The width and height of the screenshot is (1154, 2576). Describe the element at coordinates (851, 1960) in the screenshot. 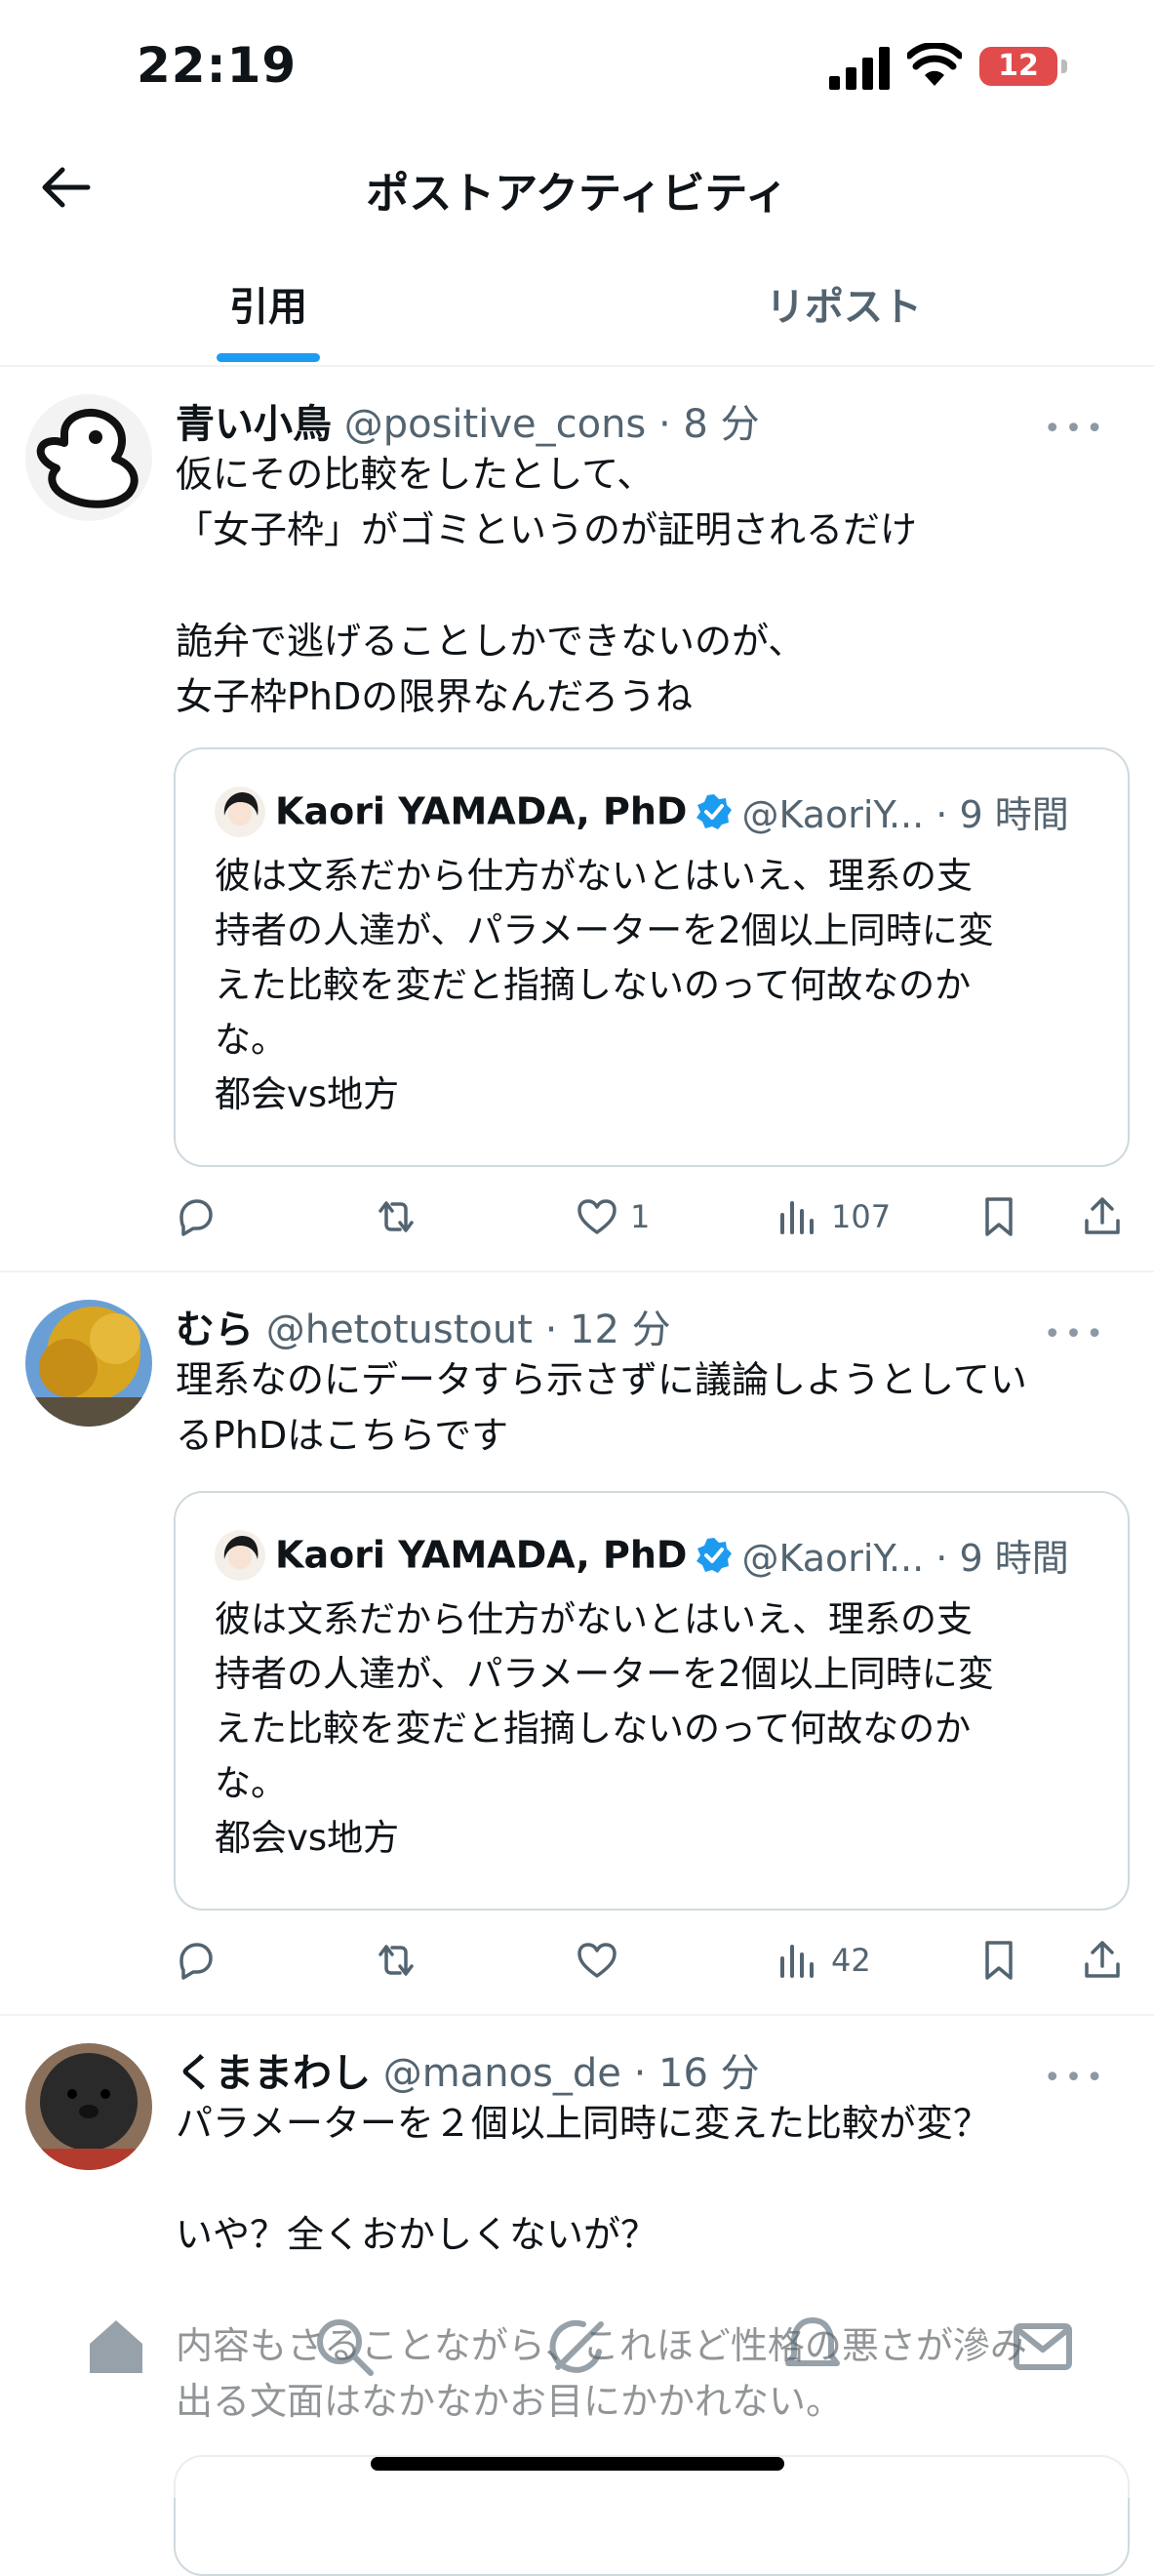

I see `view-count: 42` at that location.